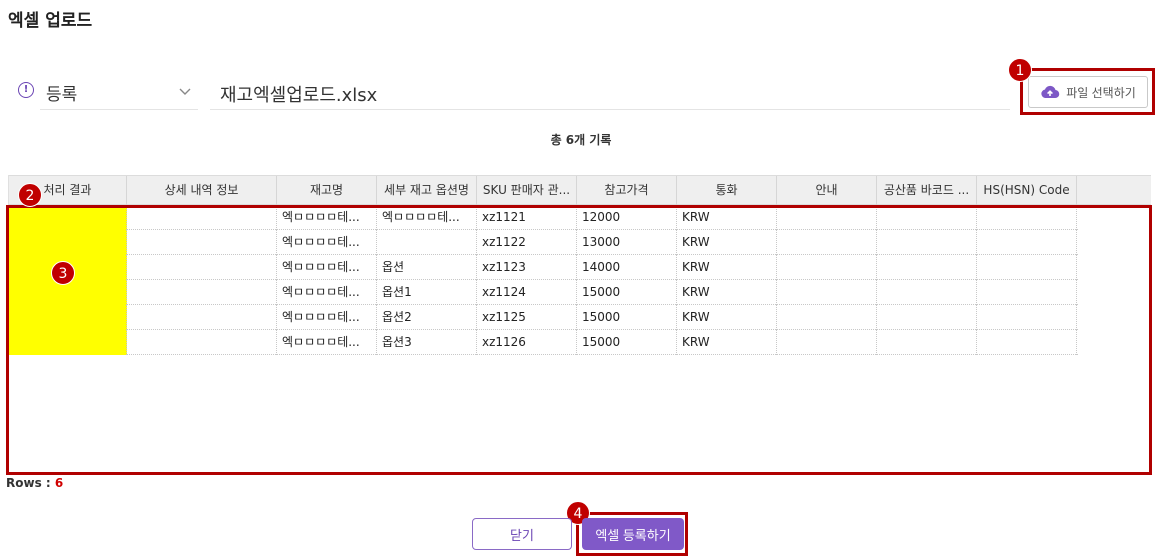  What do you see at coordinates (185, 91) in the screenshot?
I see `chevron-down-icon` at bounding box center [185, 91].